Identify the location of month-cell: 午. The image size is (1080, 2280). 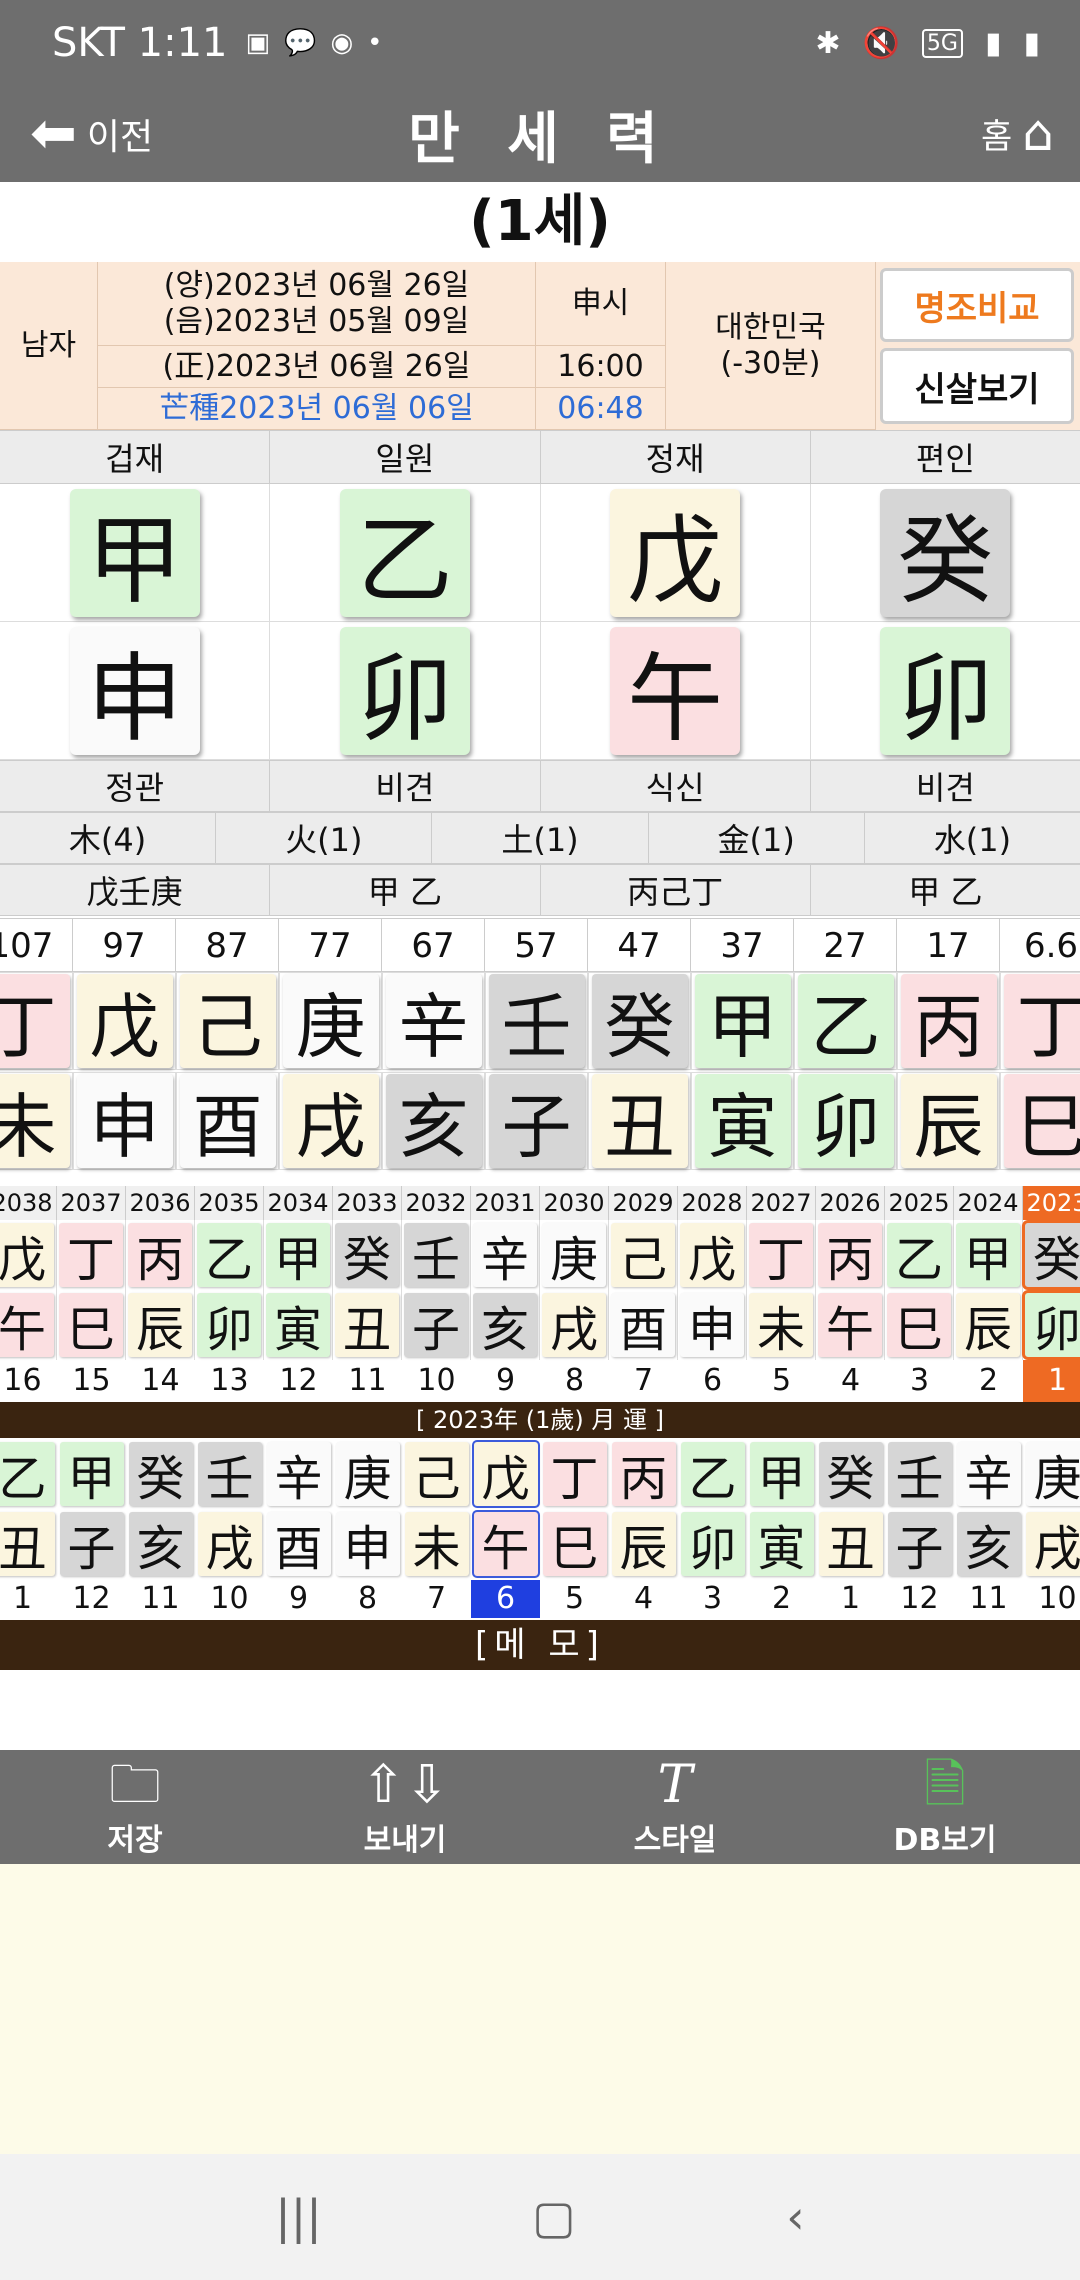
(505, 1544).